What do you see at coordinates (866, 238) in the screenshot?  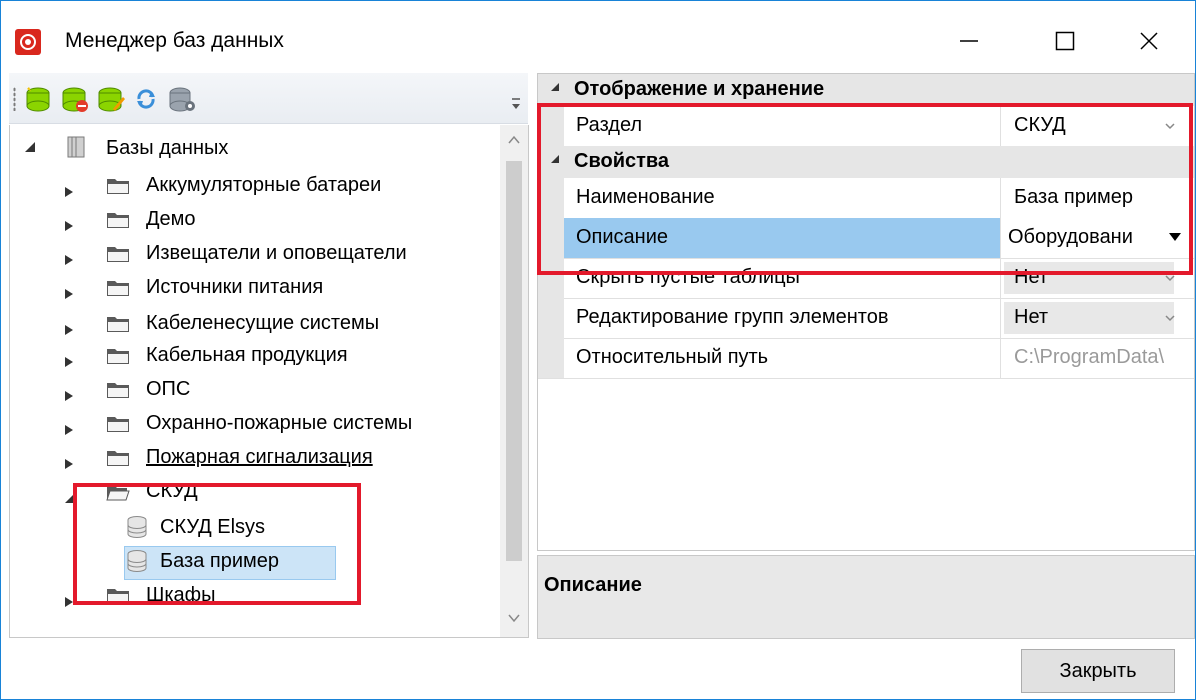 I see `property-row-description: Описание Оборудовани` at bounding box center [866, 238].